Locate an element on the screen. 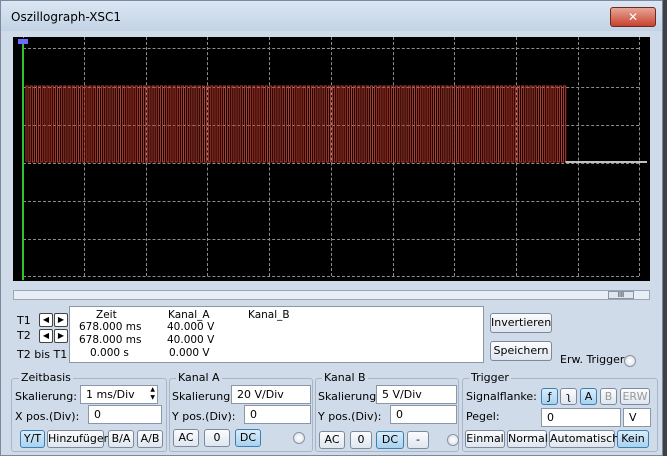  desktop-edge is located at coordinates (665, 228).